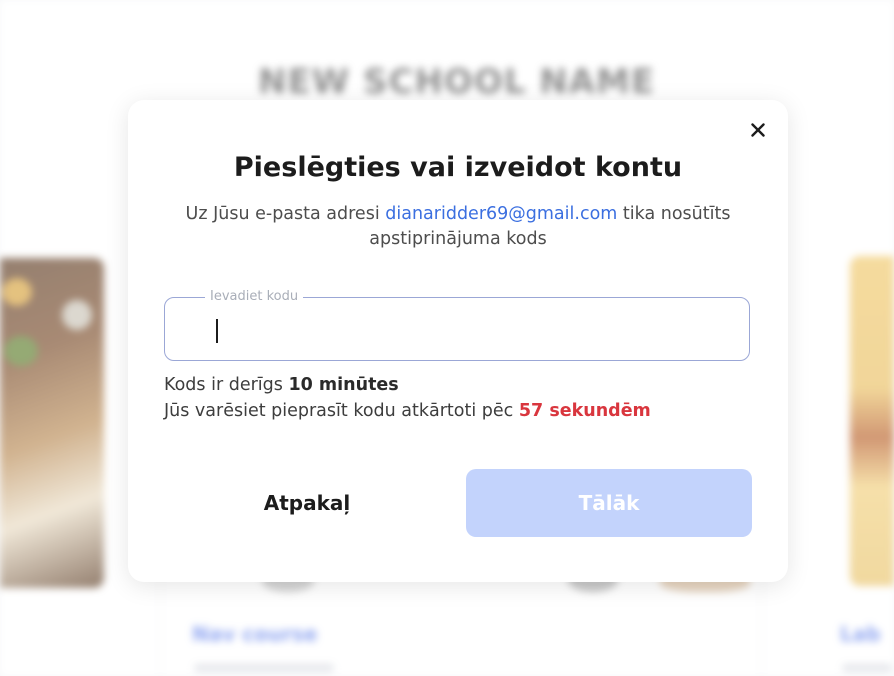 The width and height of the screenshot is (894, 676). I want to click on email-address: dianaridder69@gmail.com, so click(501, 214).